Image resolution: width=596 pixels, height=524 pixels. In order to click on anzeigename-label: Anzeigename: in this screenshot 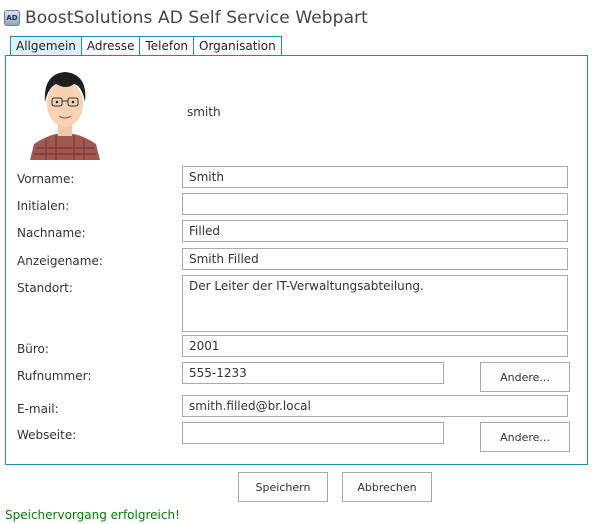, I will do `click(60, 261)`.